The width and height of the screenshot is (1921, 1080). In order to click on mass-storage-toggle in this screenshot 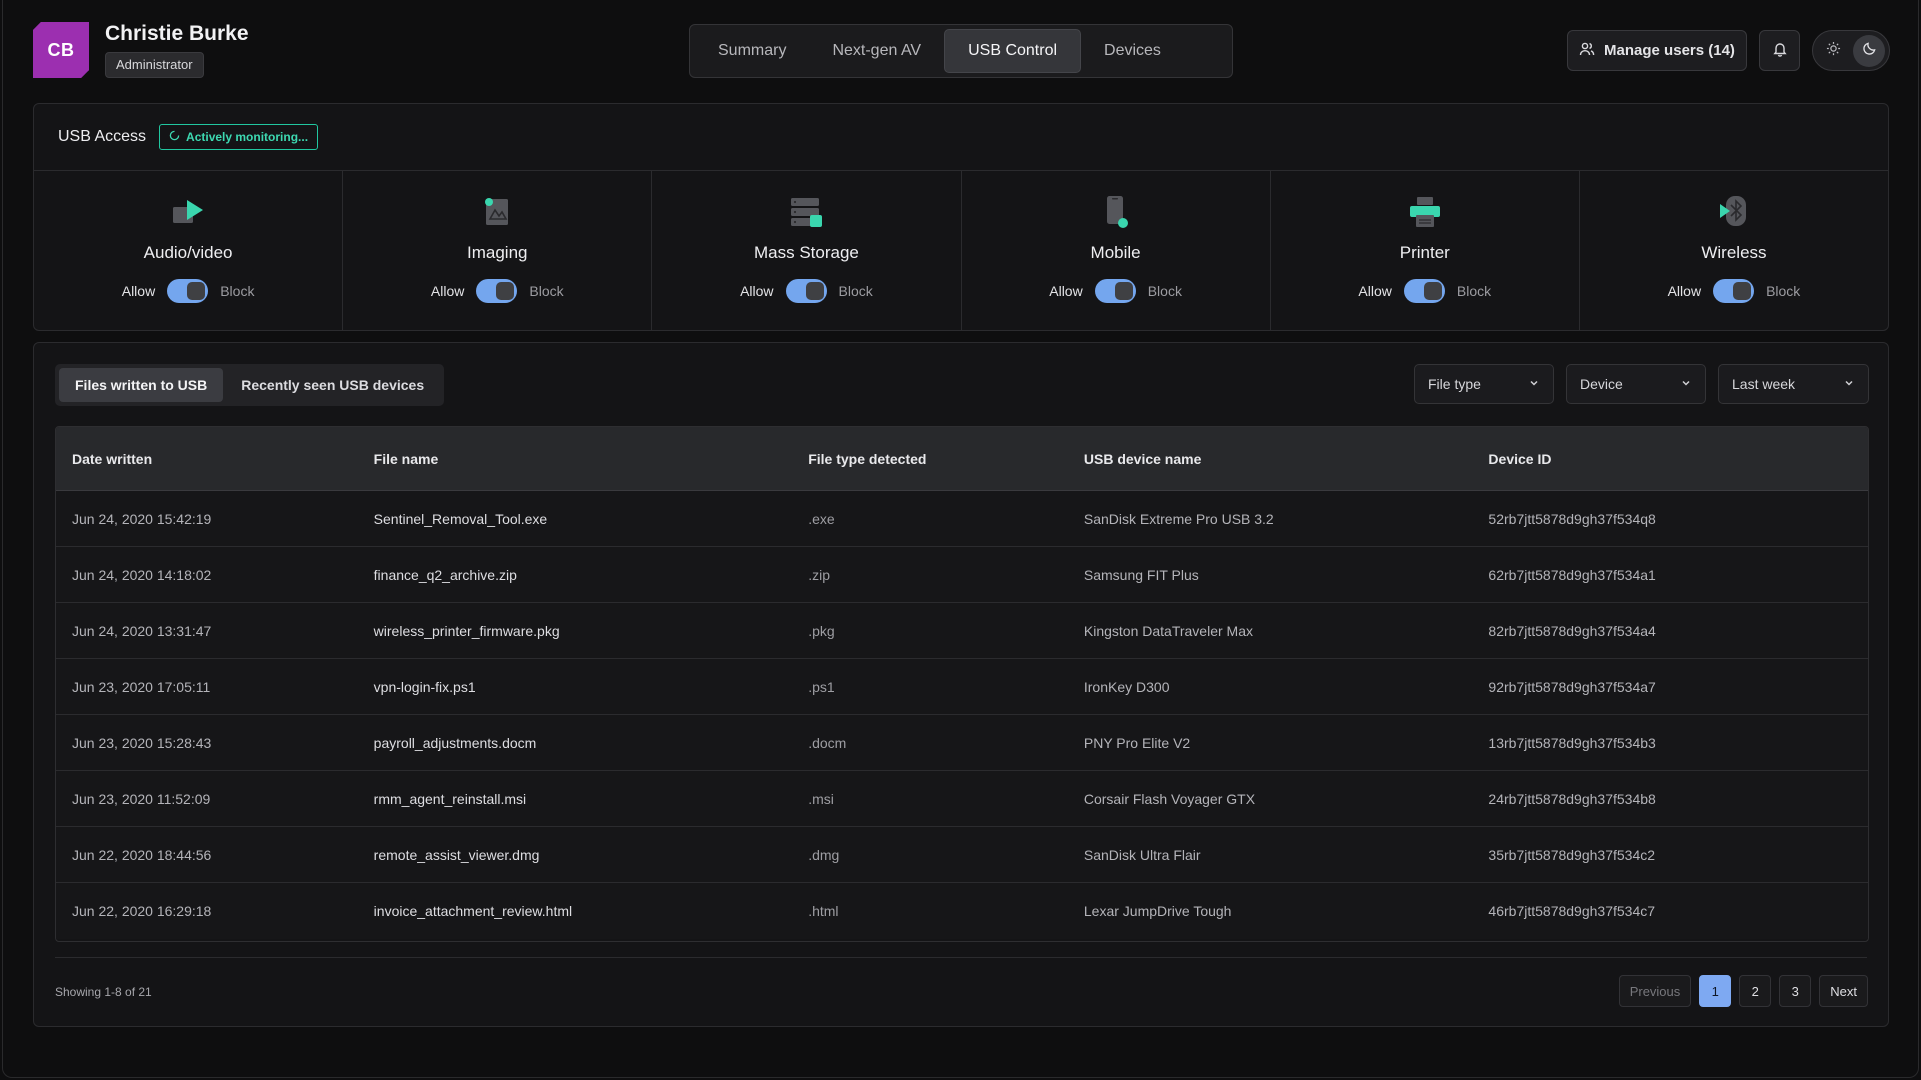, I will do `click(806, 291)`.